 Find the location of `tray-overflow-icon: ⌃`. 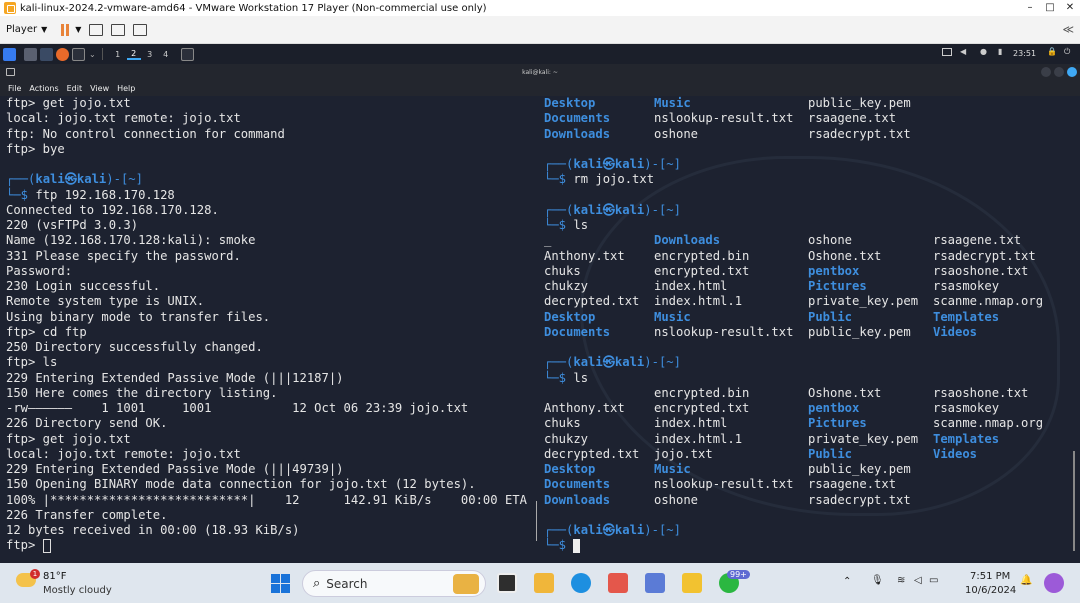

tray-overflow-icon: ⌃ is located at coordinates (847, 581).